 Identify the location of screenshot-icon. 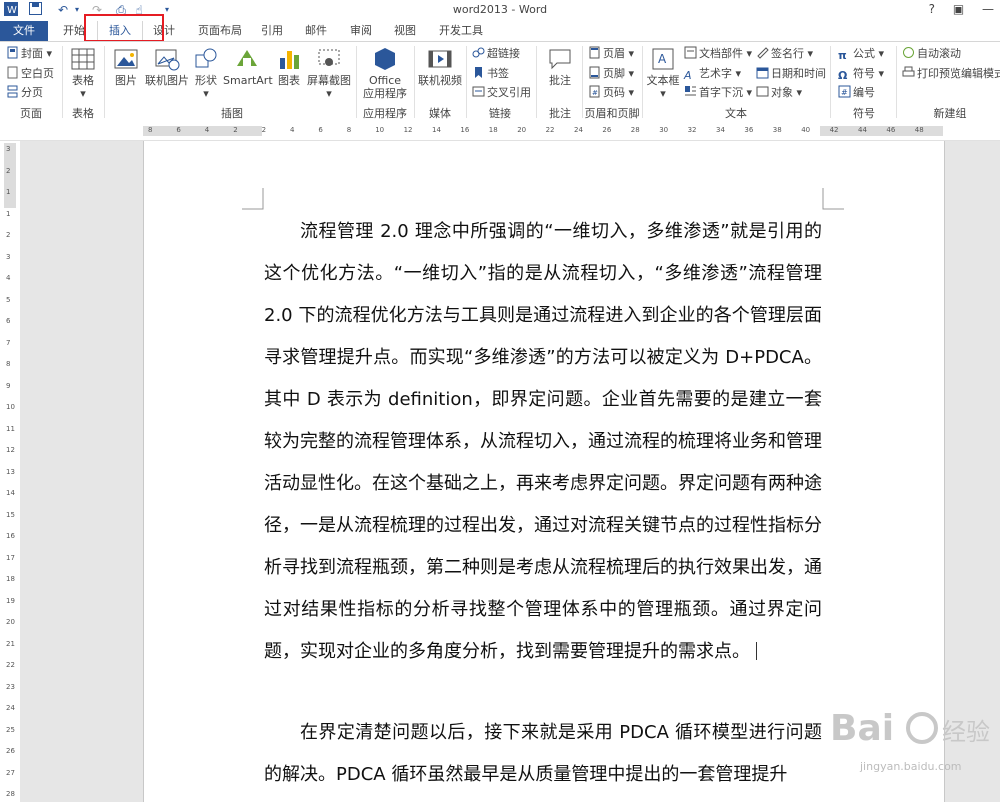
(329, 59).